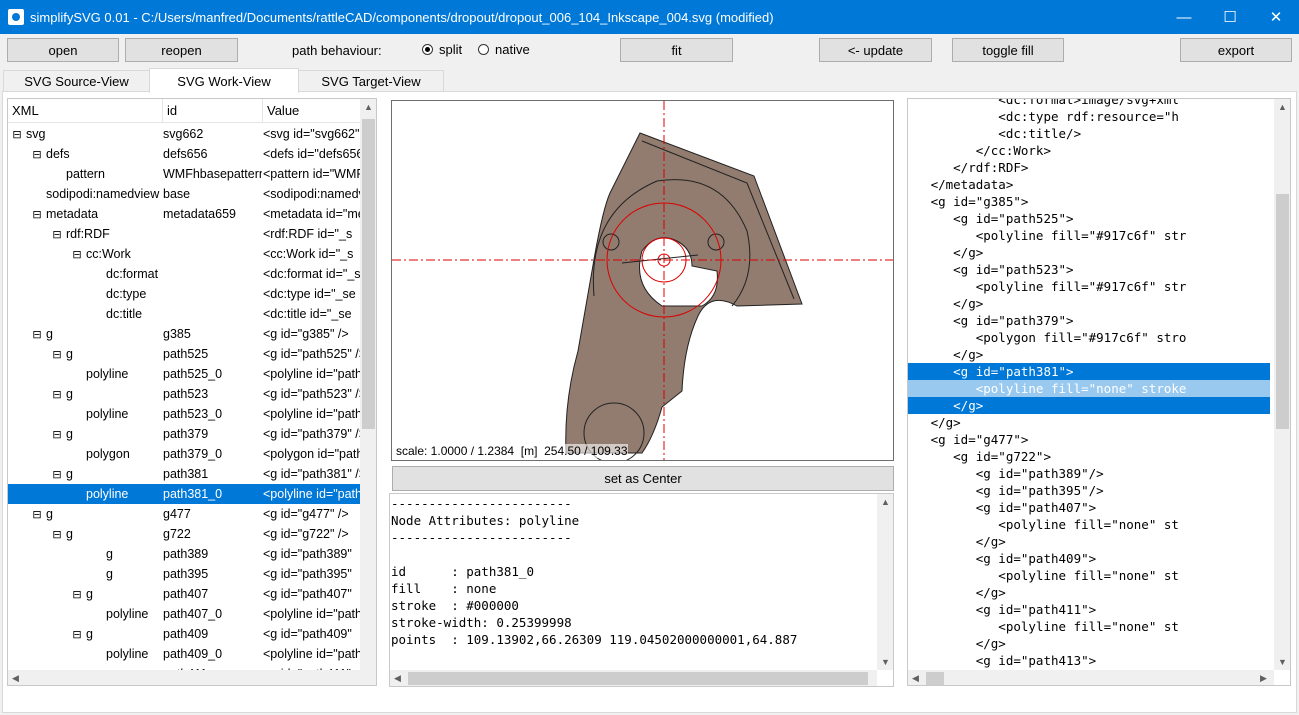 This screenshot has height=715, width=1299. I want to click on reopen-button: reopen, so click(181, 50).